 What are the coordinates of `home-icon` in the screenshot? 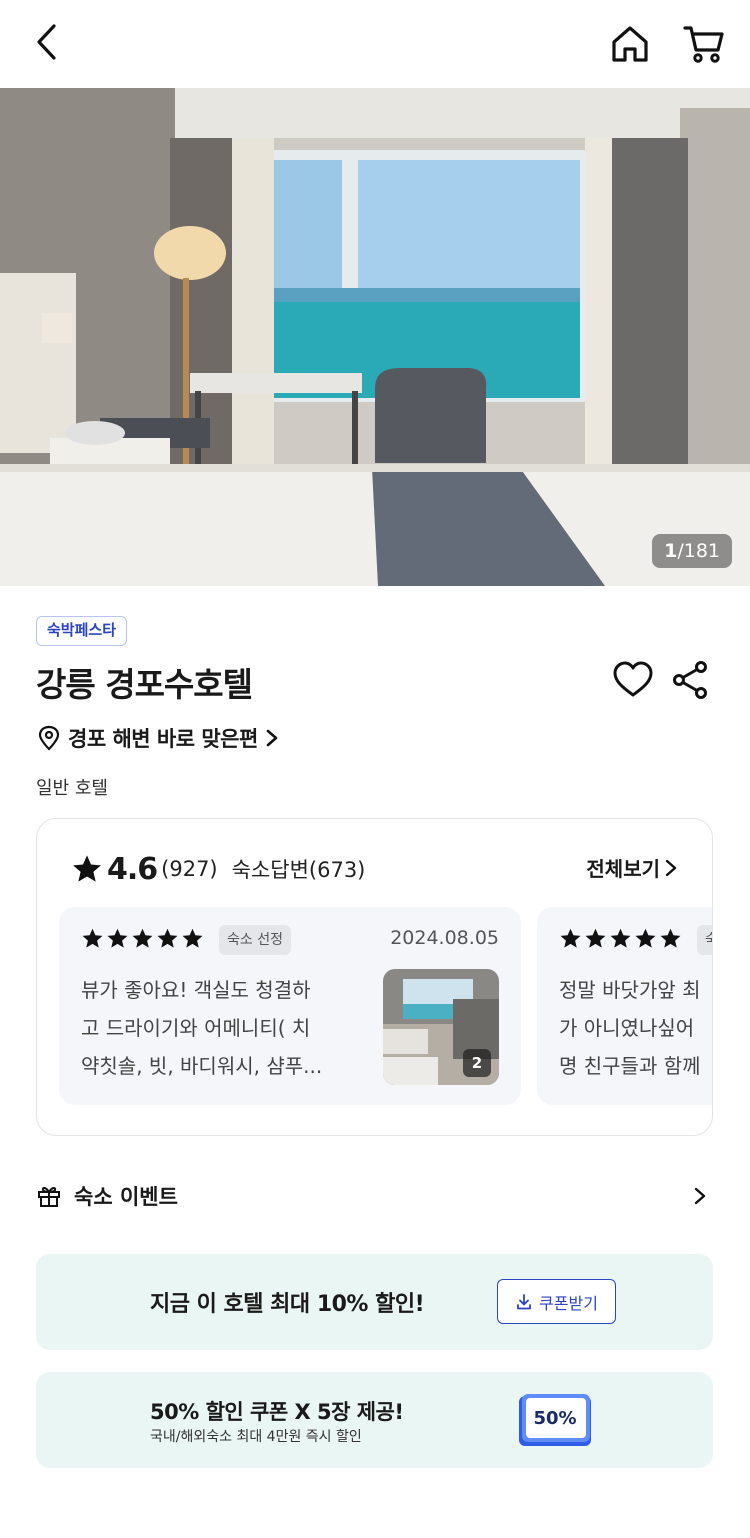 It's located at (630, 44).